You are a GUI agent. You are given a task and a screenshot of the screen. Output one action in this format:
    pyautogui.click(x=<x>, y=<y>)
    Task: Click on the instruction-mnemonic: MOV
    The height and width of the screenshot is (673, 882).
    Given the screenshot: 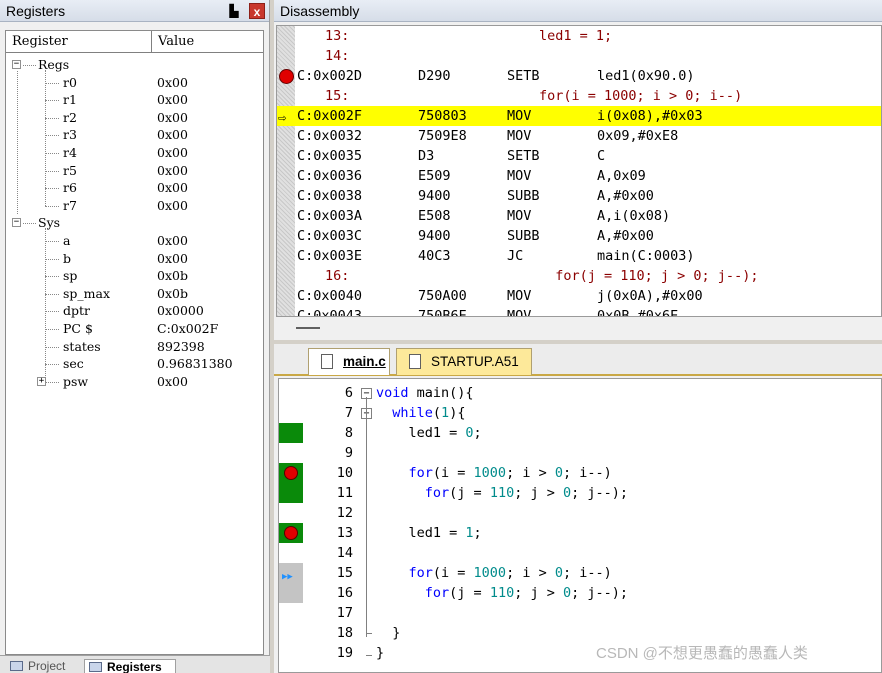 What is the action you would take?
    pyautogui.click(x=519, y=312)
    